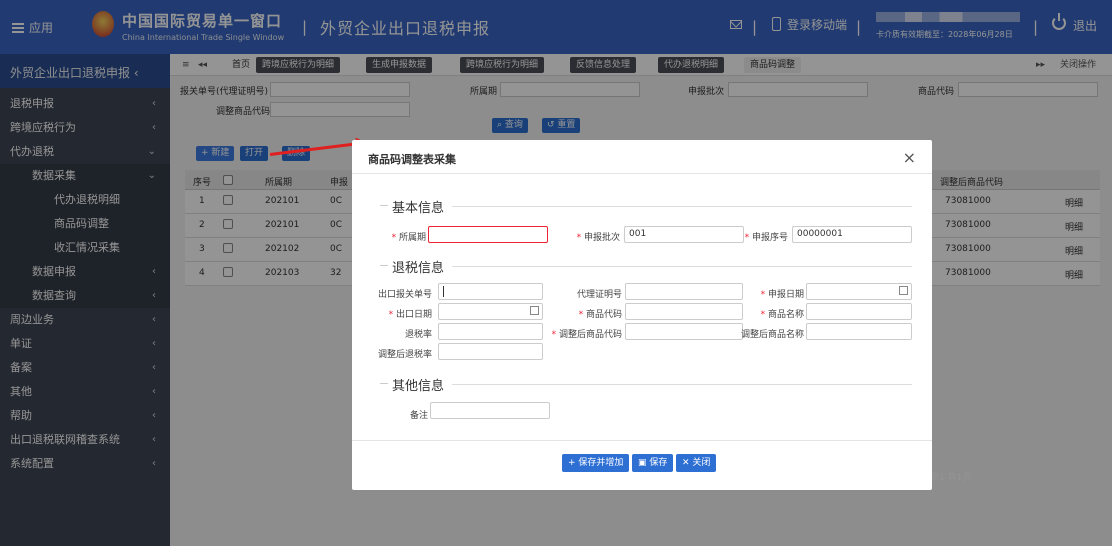 Image resolution: width=1112 pixels, height=546 pixels. I want to click on remark-label: 备注, so click(418, 416).